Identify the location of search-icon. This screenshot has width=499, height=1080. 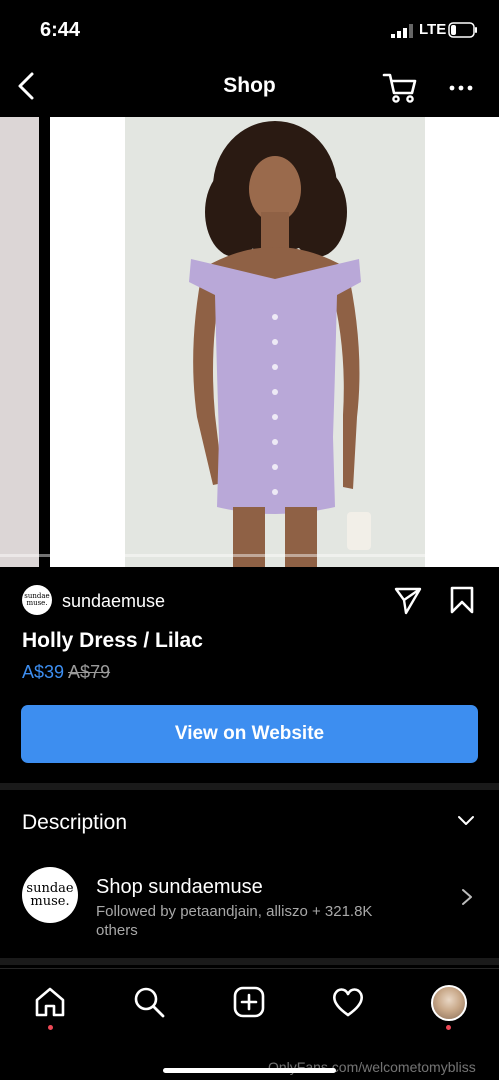
(149, 1002).